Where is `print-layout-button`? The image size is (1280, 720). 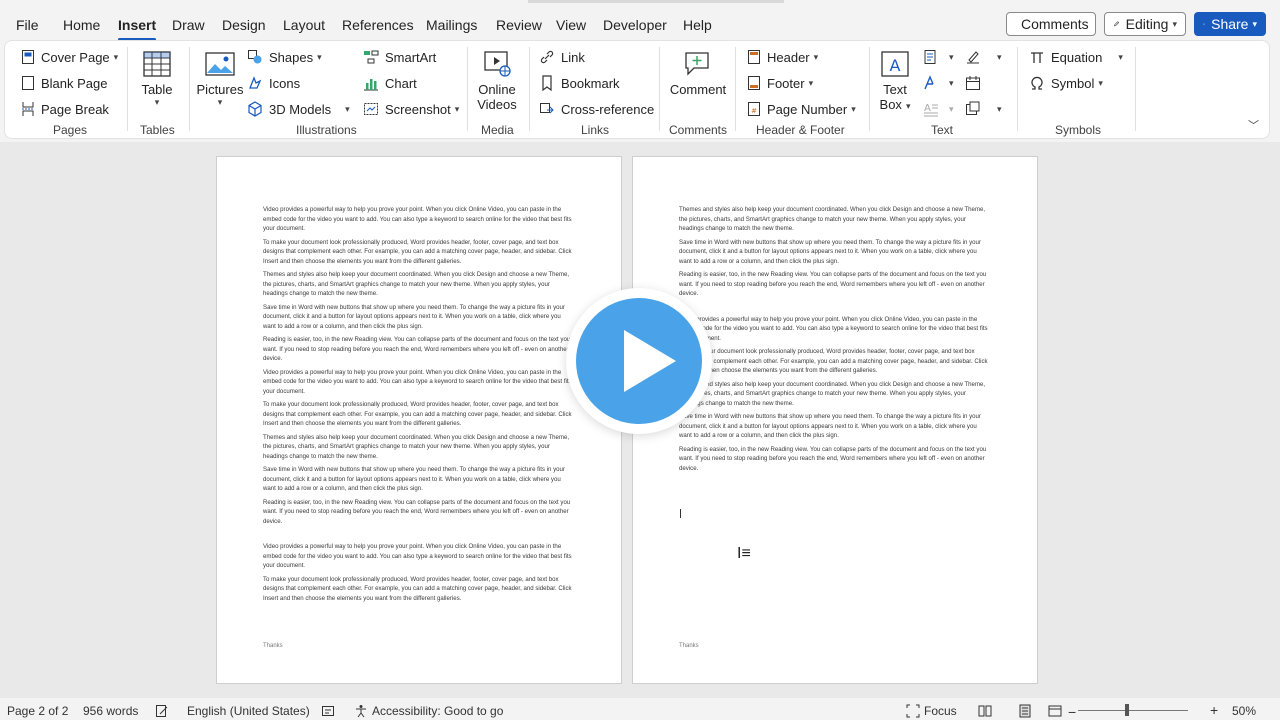
print-layout-button is located at coordinates (1027, 711).